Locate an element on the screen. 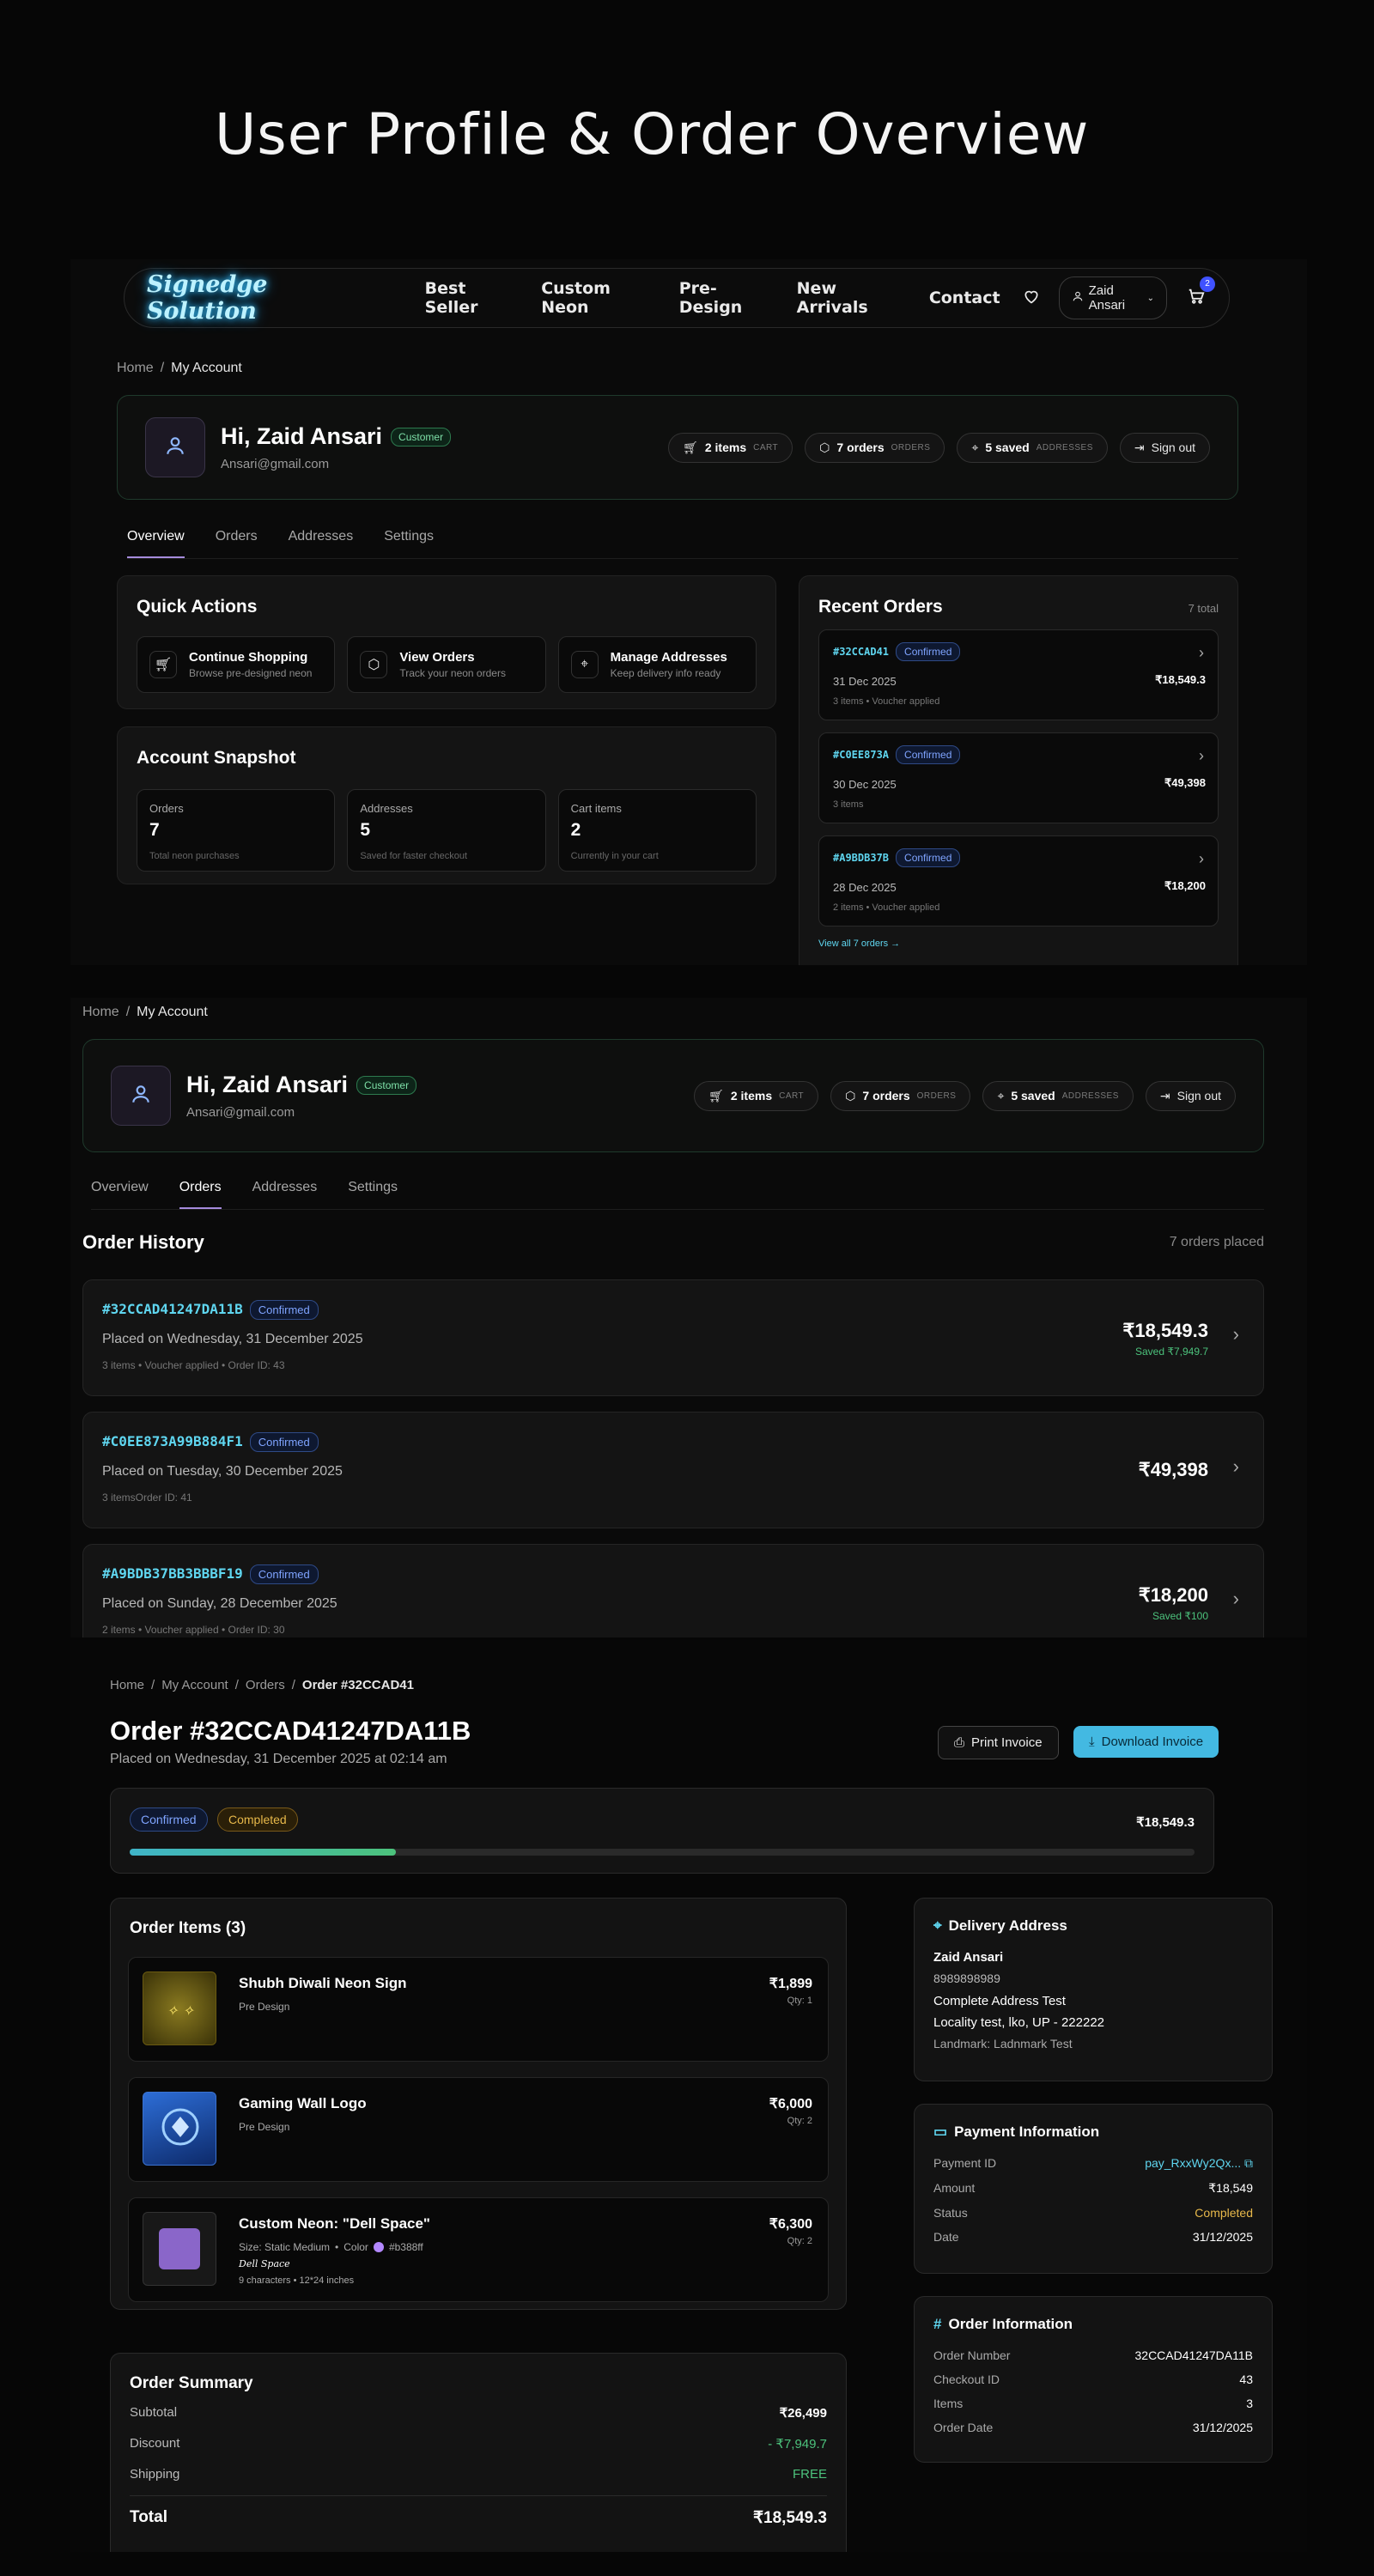 The width and height of the screenshot is (1374, 2576). order-history-title: Order History is located at coordinates (143, 1242).